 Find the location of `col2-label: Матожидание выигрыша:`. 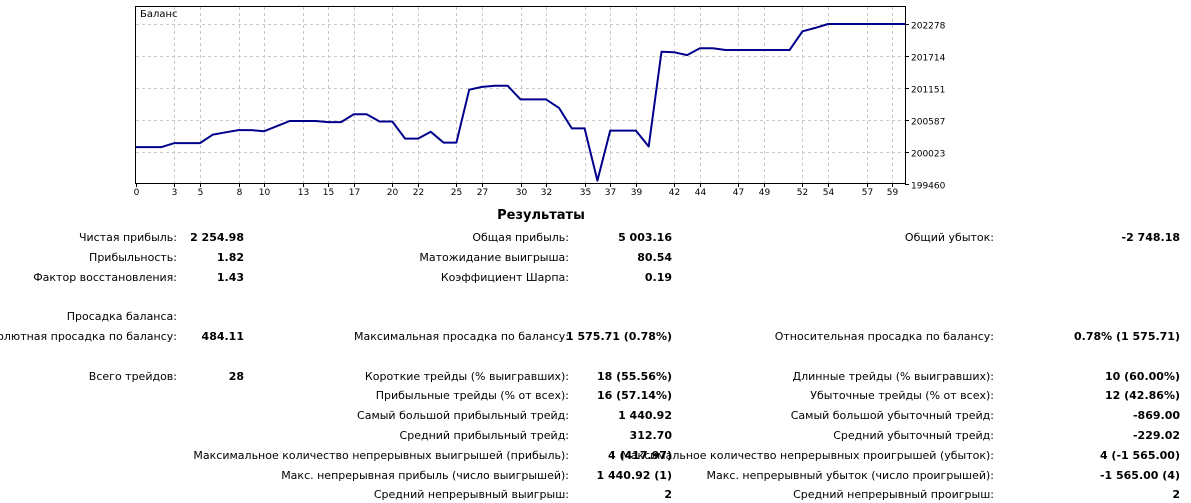

col2-label: Матожидание выигрыша: is located at coordinates (494, 257).